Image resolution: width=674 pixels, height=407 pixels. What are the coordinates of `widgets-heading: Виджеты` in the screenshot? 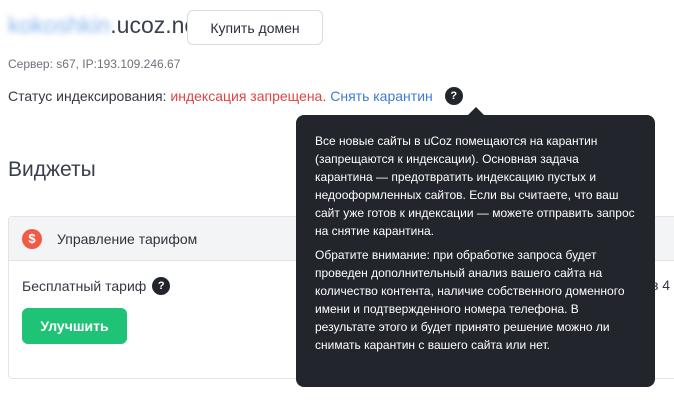 It's located at (52, 169).